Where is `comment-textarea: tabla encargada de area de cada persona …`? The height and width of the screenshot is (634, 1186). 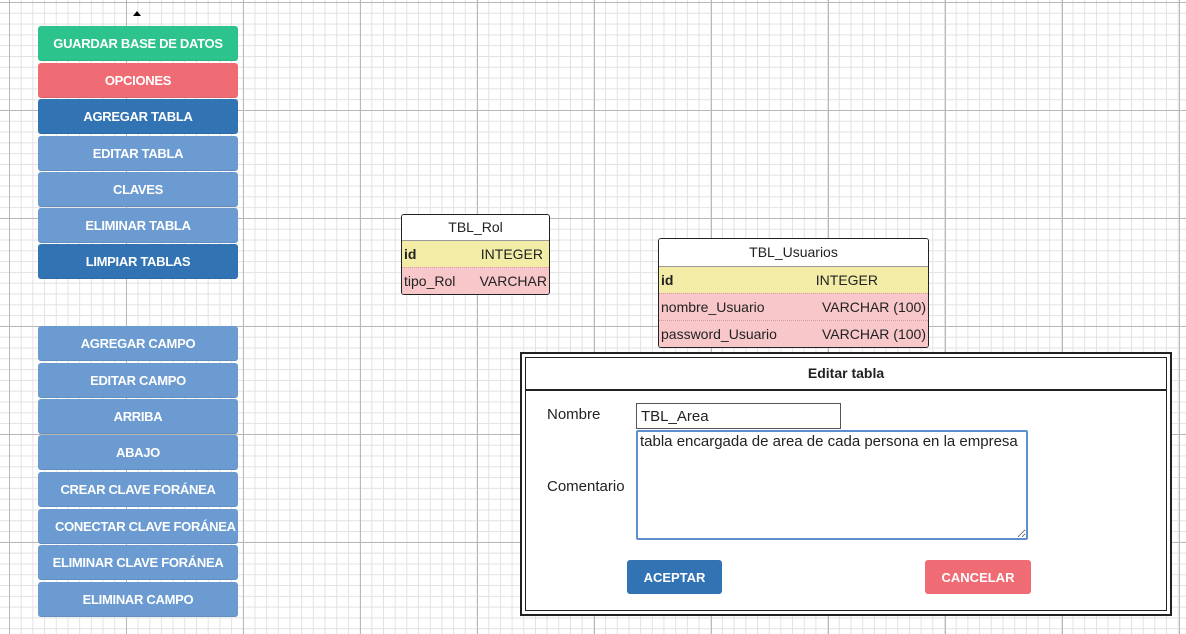
comment-textarea: tabla encargada de area de cada persona … is located at coordinates (832, 485).